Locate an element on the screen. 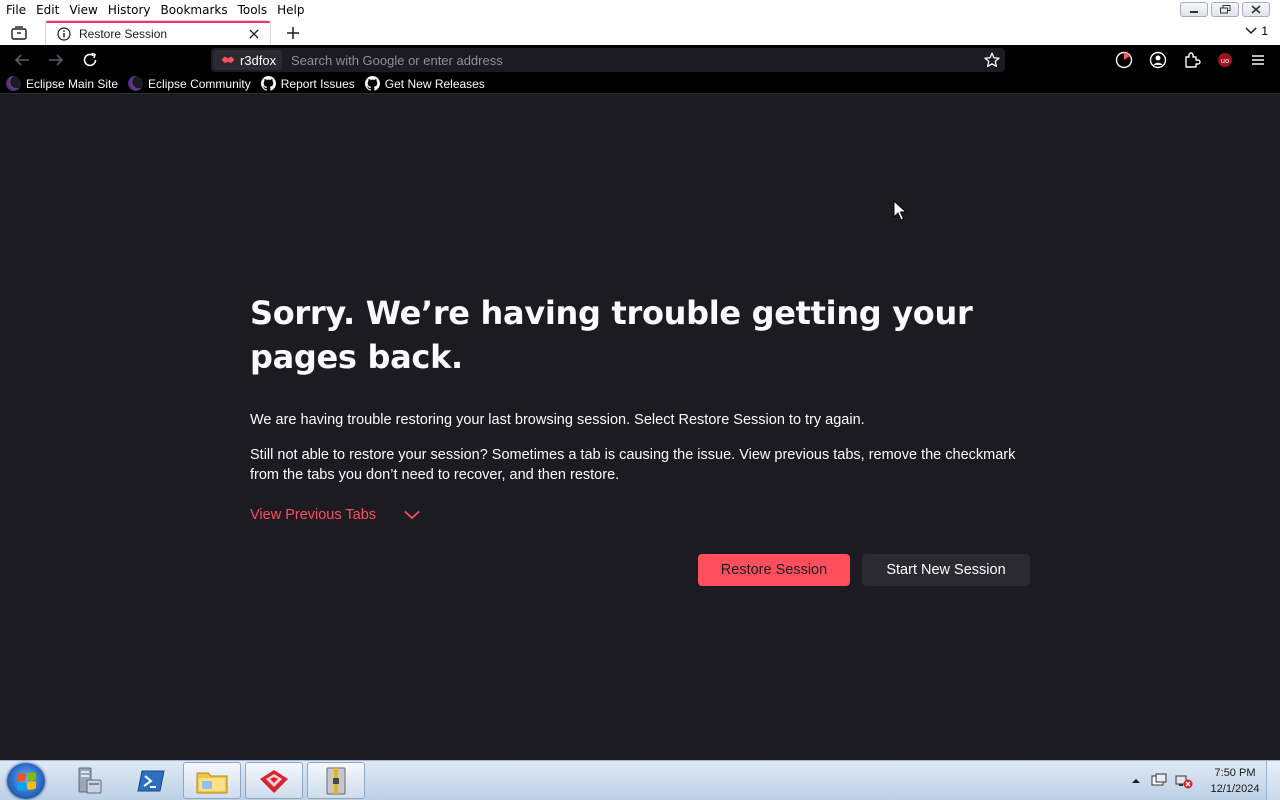  reload-button is located at coordinates (90, 60).